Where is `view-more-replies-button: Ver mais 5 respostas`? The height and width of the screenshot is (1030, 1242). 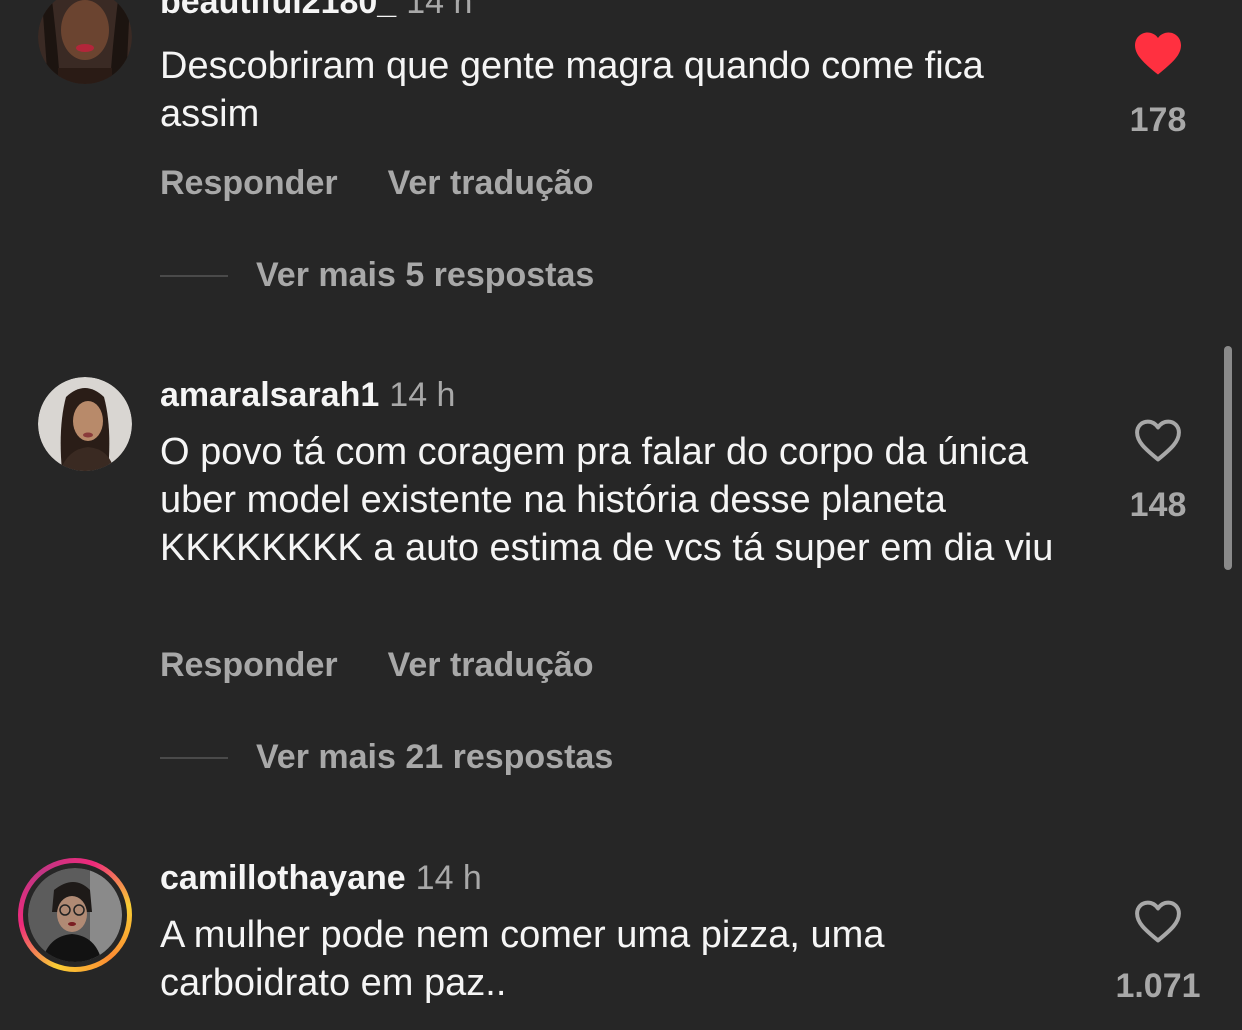
view-more-replies-button: Ver mais 5 respostas is located at coordinates (425, 275).